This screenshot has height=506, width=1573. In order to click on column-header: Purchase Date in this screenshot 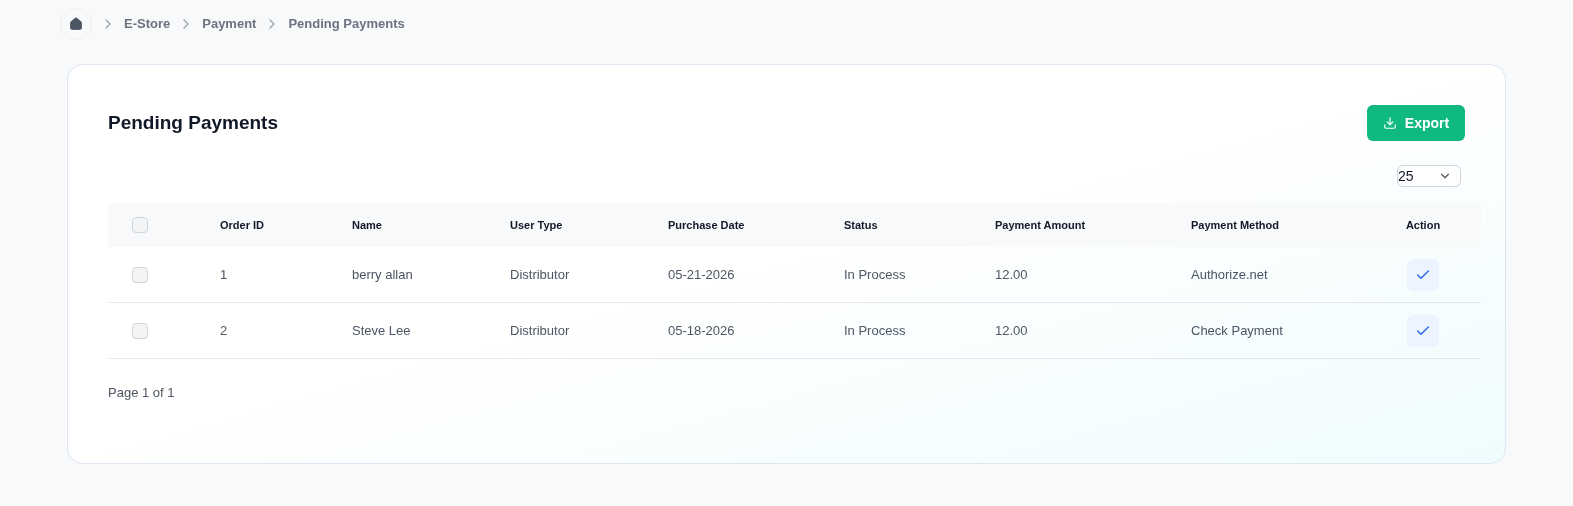, I will do `click(706, 225)`.